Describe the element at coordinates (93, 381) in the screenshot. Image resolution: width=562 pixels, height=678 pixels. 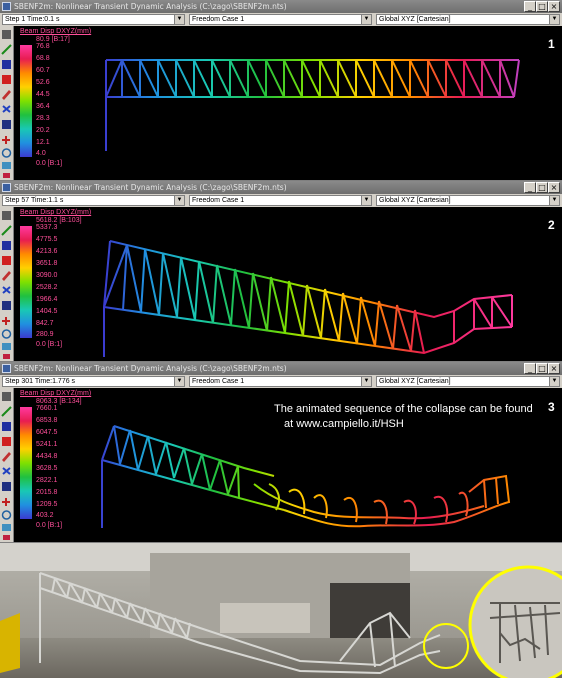
I see `step-select: Step 301 Time:1.776 s ▼` at that location.